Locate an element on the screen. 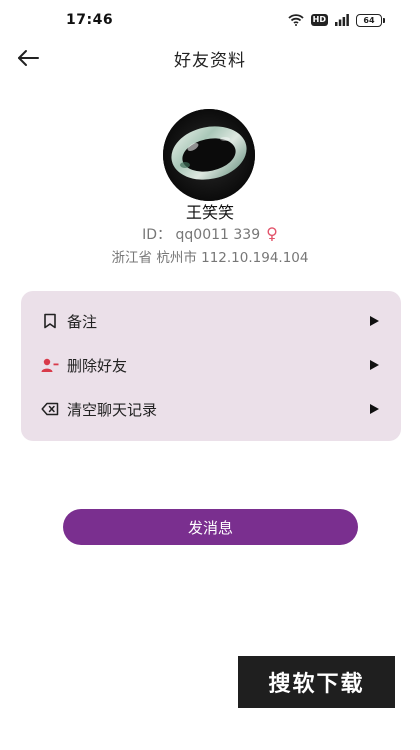 The width and height of the screenshot is (420, 750). clear-chat-label: 清空聊天记录 is located at coordinates (112, 409).